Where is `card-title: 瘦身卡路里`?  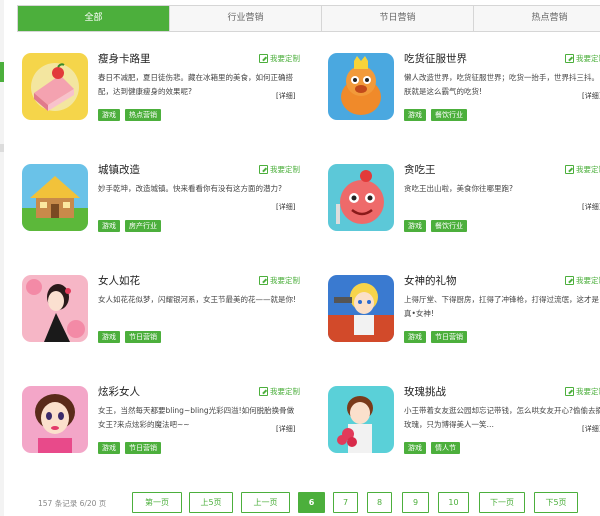
card-title: 瘦身卡路里 is located at coordinates (124, 58).